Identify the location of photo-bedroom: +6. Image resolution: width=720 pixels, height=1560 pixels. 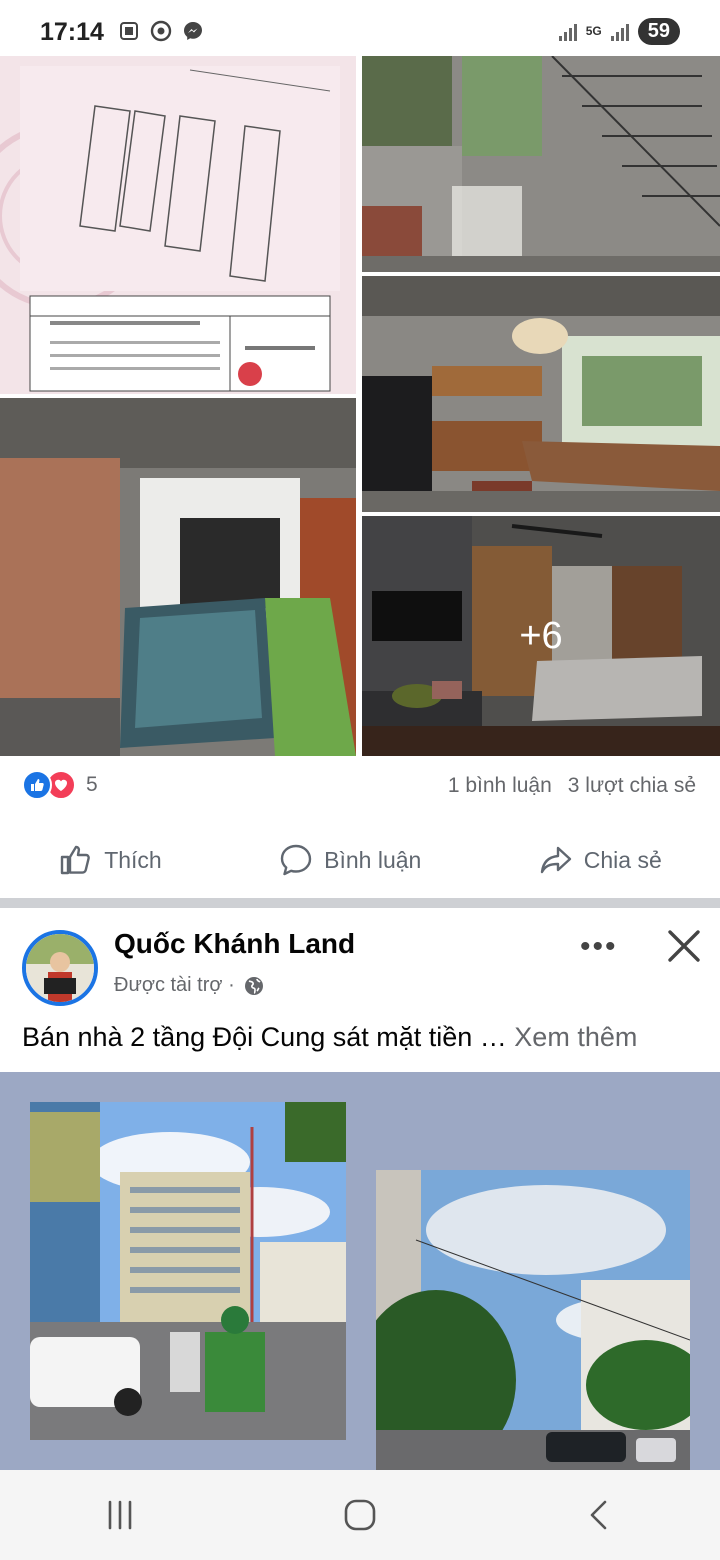
(541, 636).